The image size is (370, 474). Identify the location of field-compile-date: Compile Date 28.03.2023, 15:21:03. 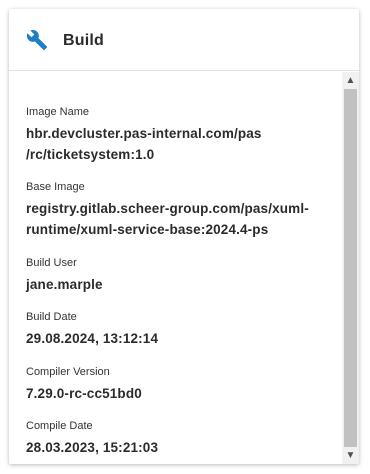
(182, 438).